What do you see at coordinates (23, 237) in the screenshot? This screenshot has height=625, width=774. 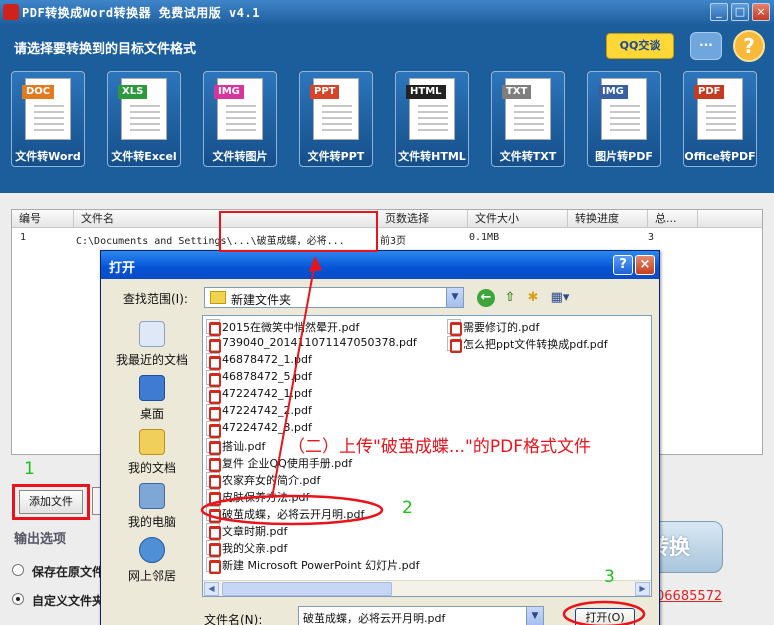 I see `cell-num: 1` at bounding box center [23, 237].